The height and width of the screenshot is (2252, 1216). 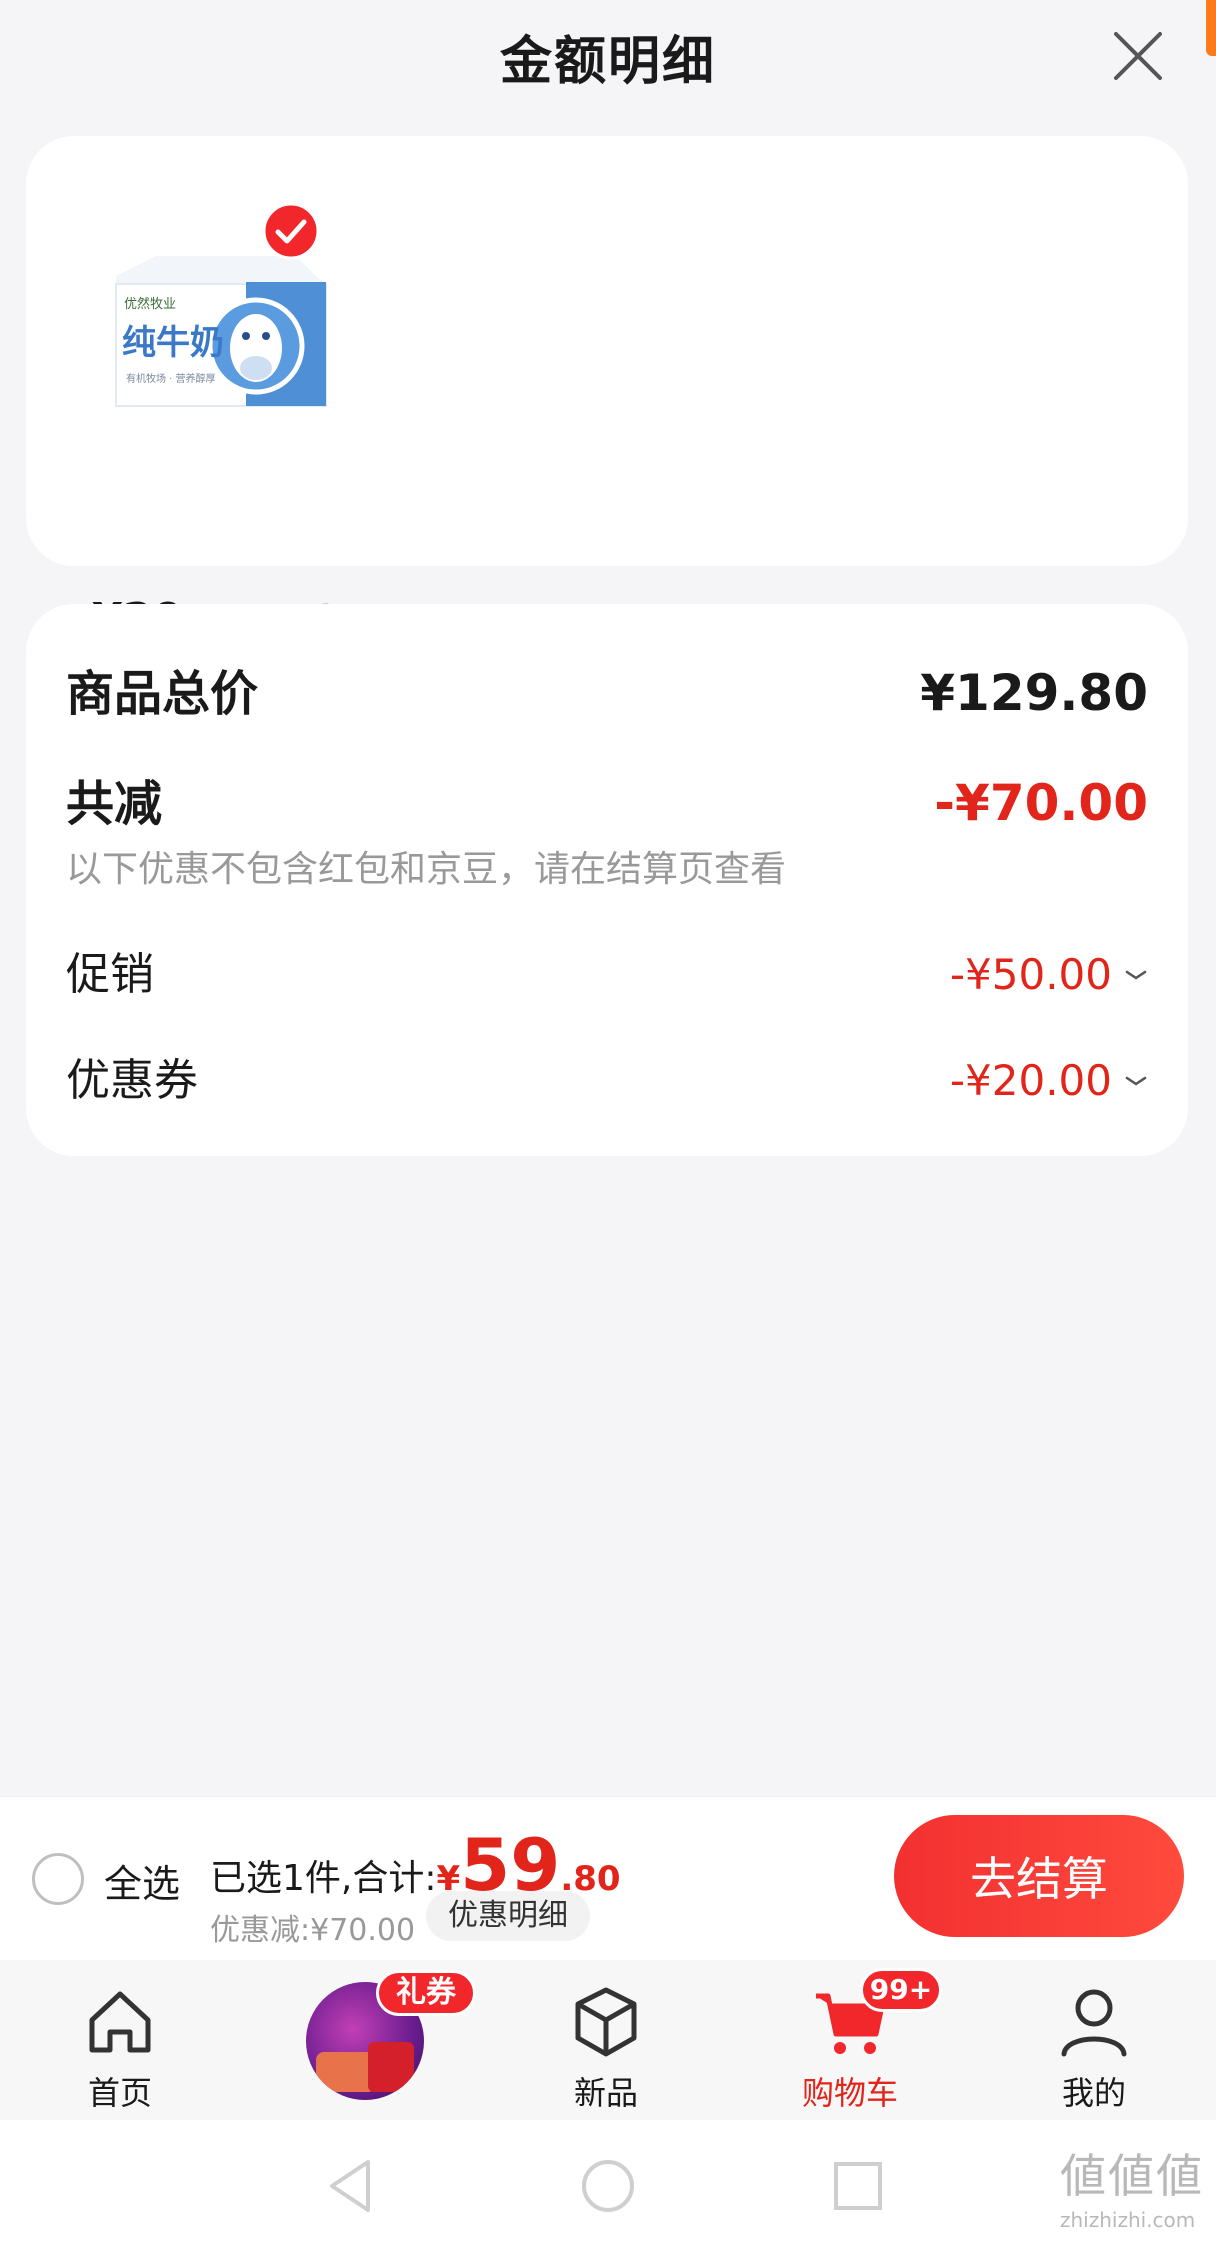 What do you see at coordinates (323, 1878) in the screenshot?
I see `selected-prefix: 已选1件,合计:` at bounding box center [323, 1878].